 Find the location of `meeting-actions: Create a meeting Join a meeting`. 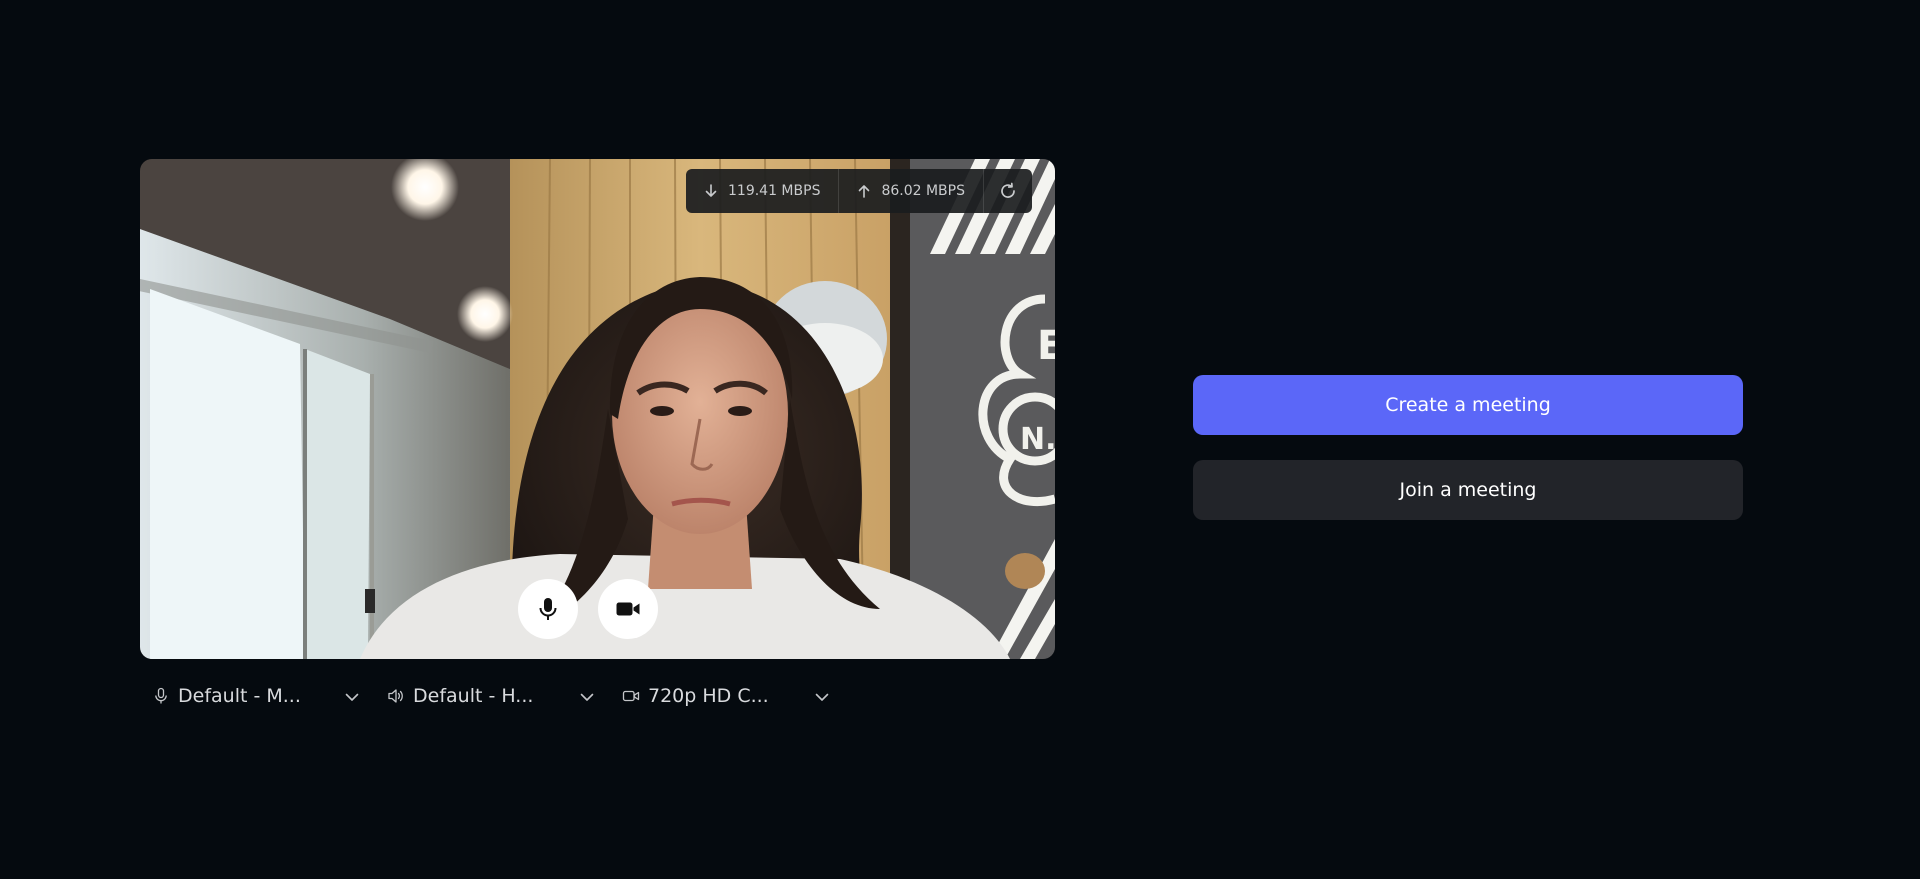

meeting-actions: Create a meeting Join a meeting is located at coordinates (1468, 447).